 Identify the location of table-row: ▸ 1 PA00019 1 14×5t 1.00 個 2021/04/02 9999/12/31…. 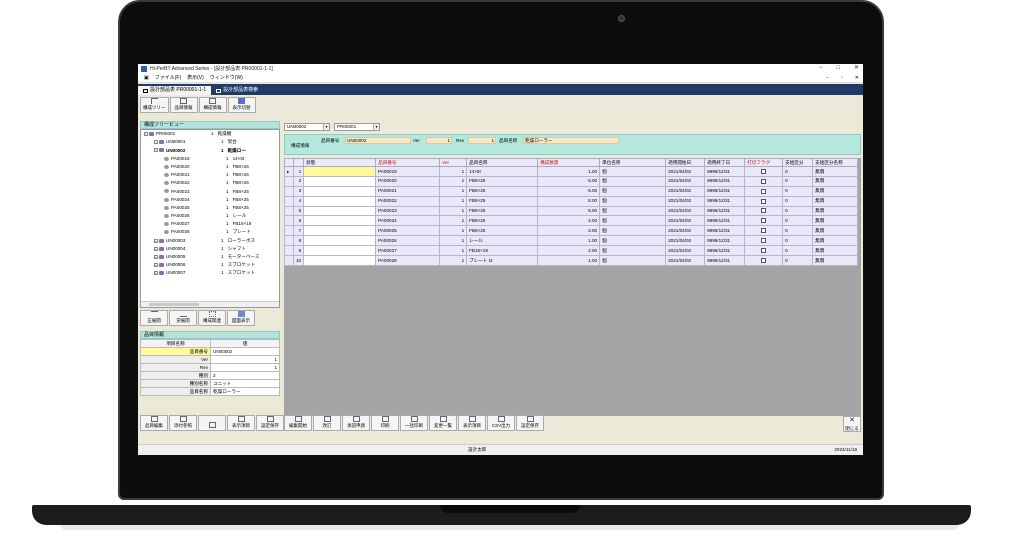
(571, 171).